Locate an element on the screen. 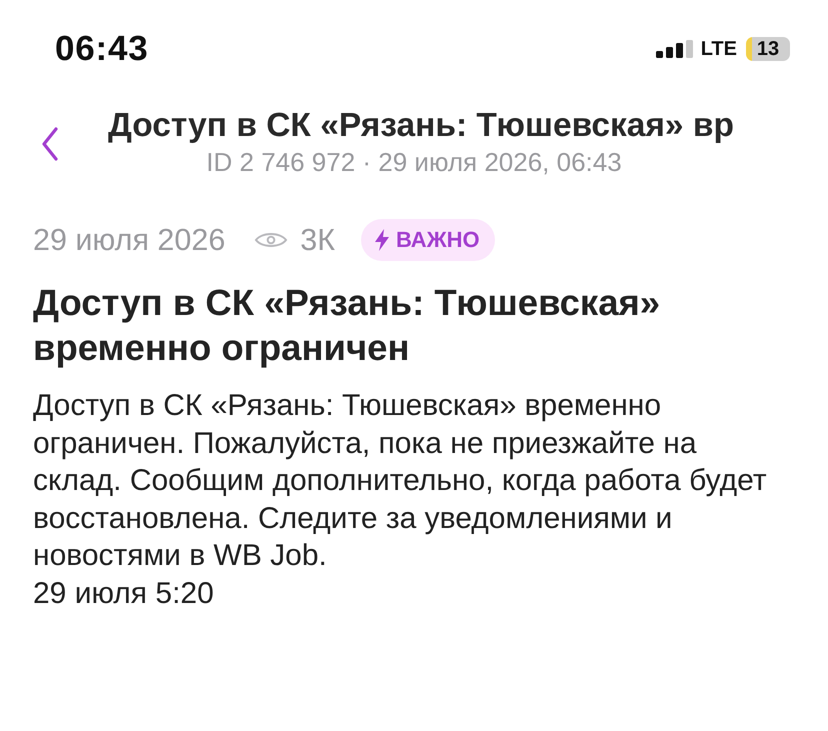  lightning-icon is located at coordinates (382, 240).